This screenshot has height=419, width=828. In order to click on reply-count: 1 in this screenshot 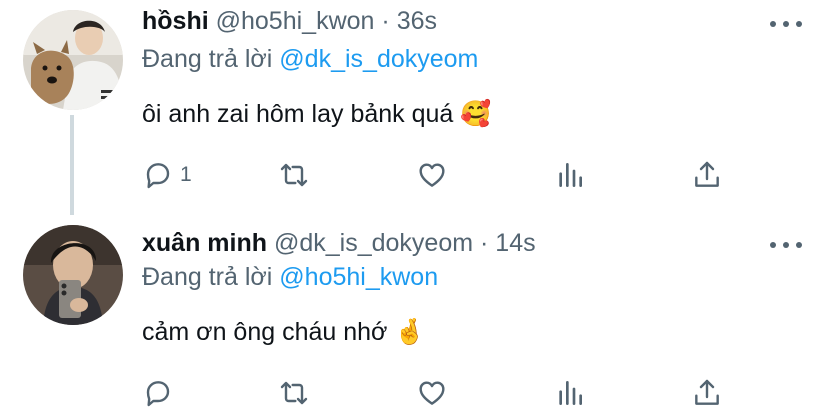, I will do `click(186, 174)`.